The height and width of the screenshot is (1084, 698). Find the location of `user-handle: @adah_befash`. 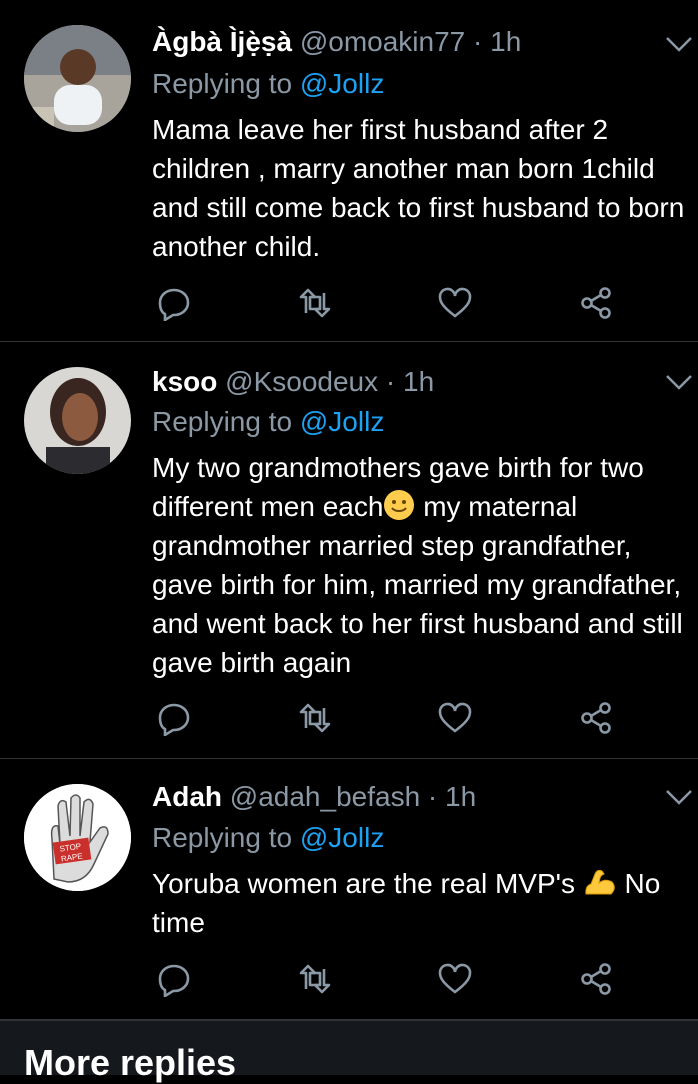

user-handle: @adah_befash is located at coordinates (325, 796).